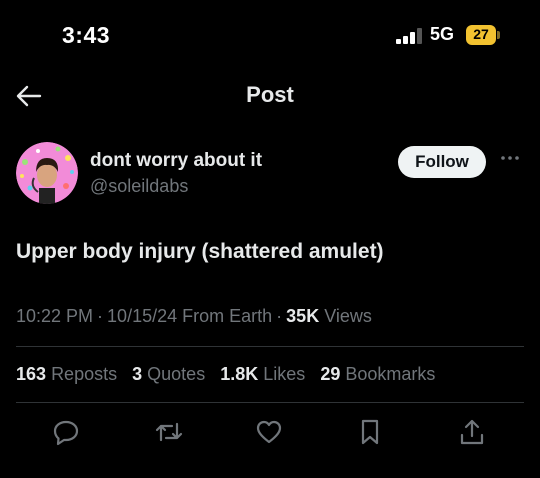 The image size is (540, 478). Describe the element at coordinates (47, 173) in the screenshot. I see `avatar` at that location.